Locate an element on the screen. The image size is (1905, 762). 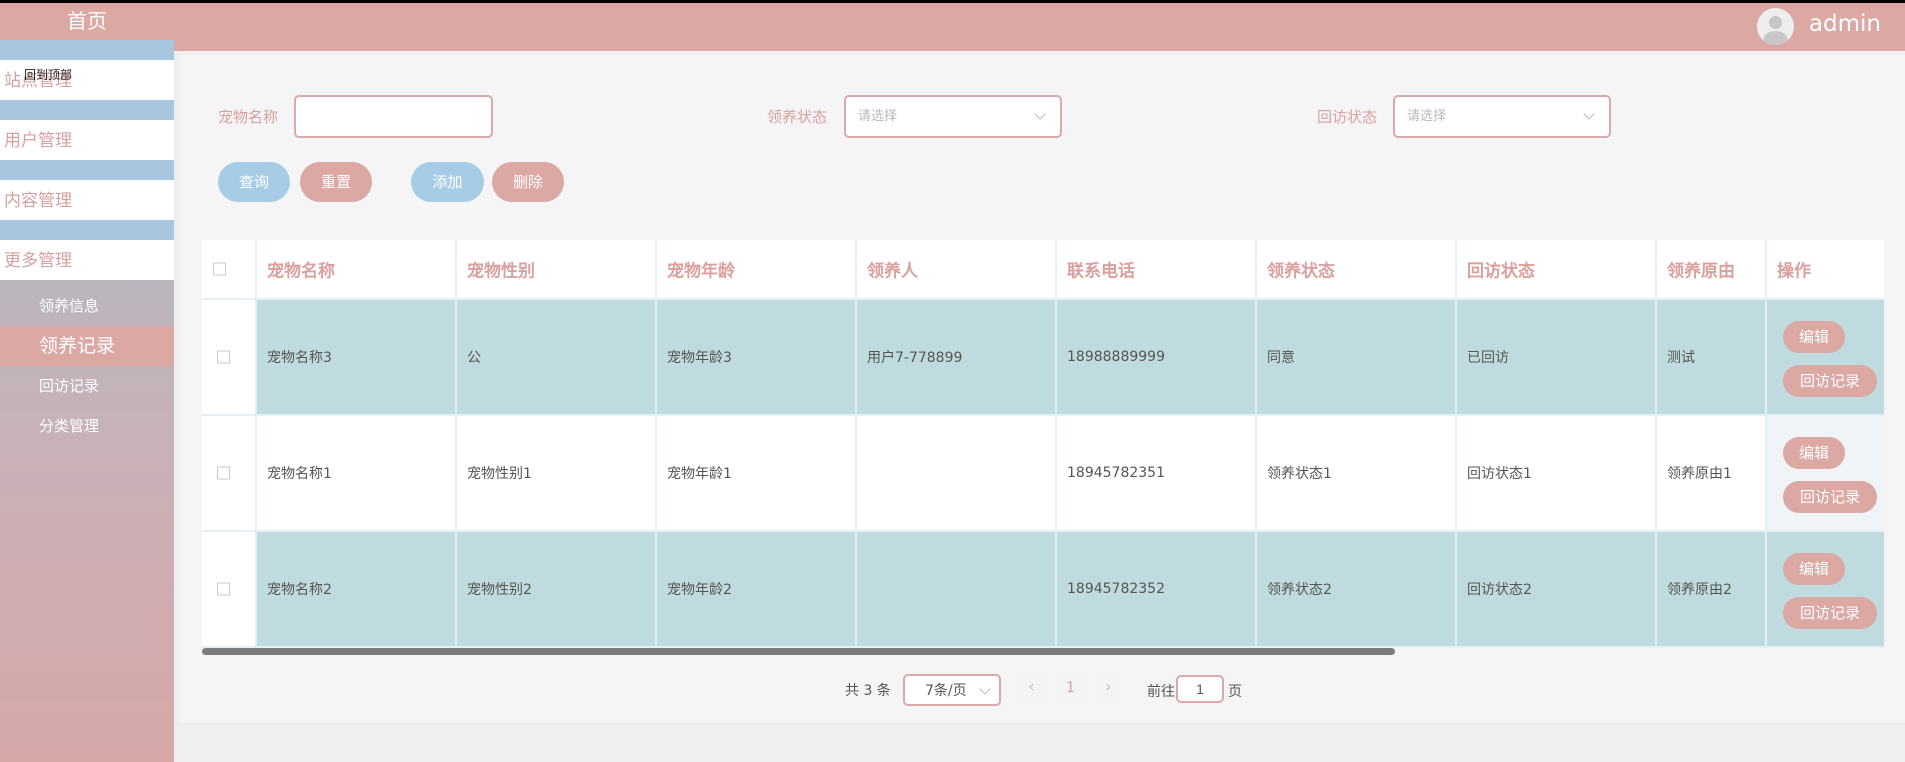
page-size-value: 7条/页 is located at coordinates (946, 691).